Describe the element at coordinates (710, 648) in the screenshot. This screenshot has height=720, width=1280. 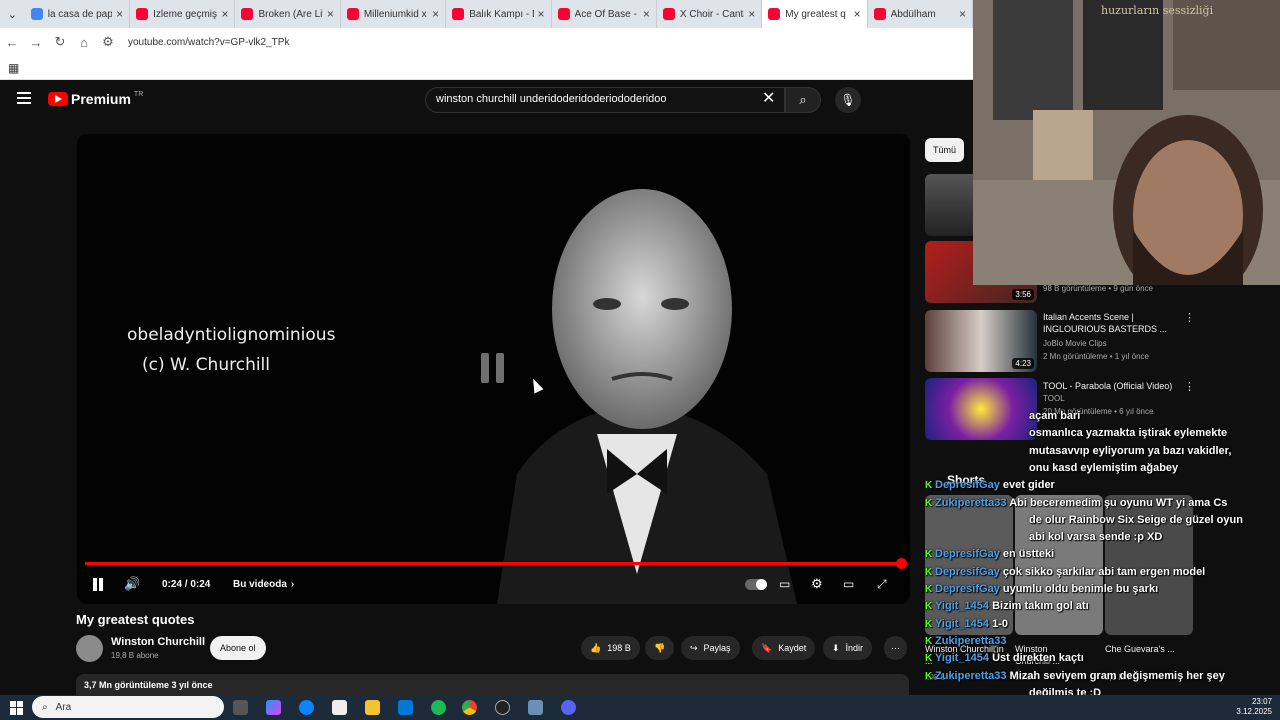
I see `share-button: ↪ Paylaş` at that location.